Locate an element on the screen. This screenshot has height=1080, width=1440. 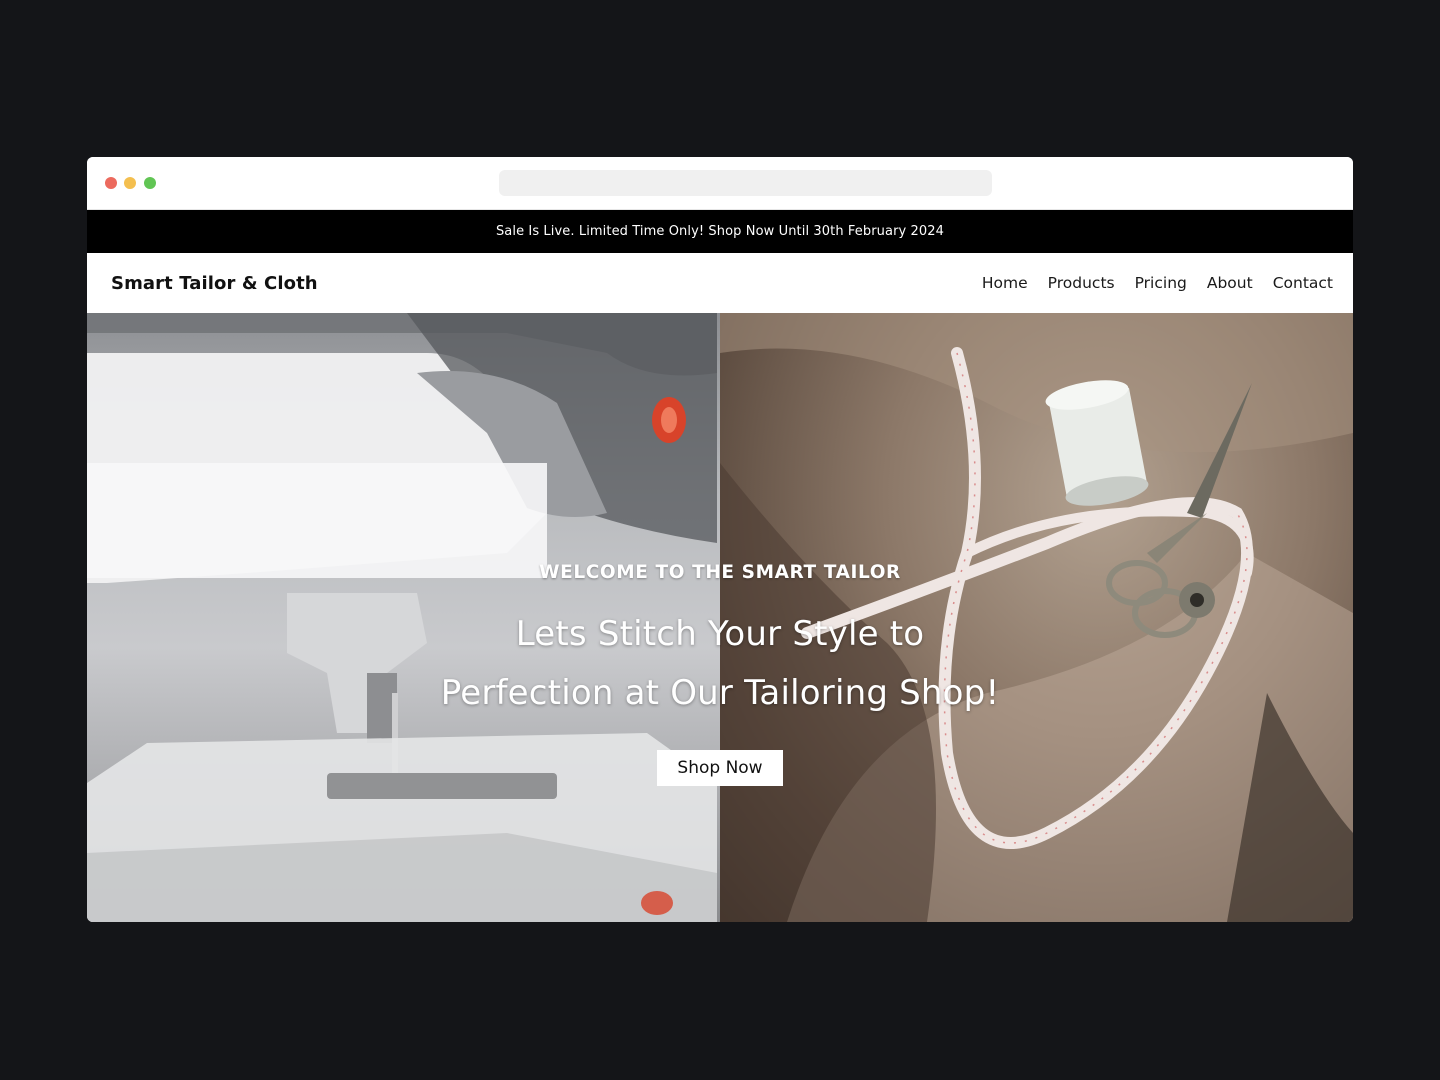
minimize-window-icon is located at coordinates (130, 183).